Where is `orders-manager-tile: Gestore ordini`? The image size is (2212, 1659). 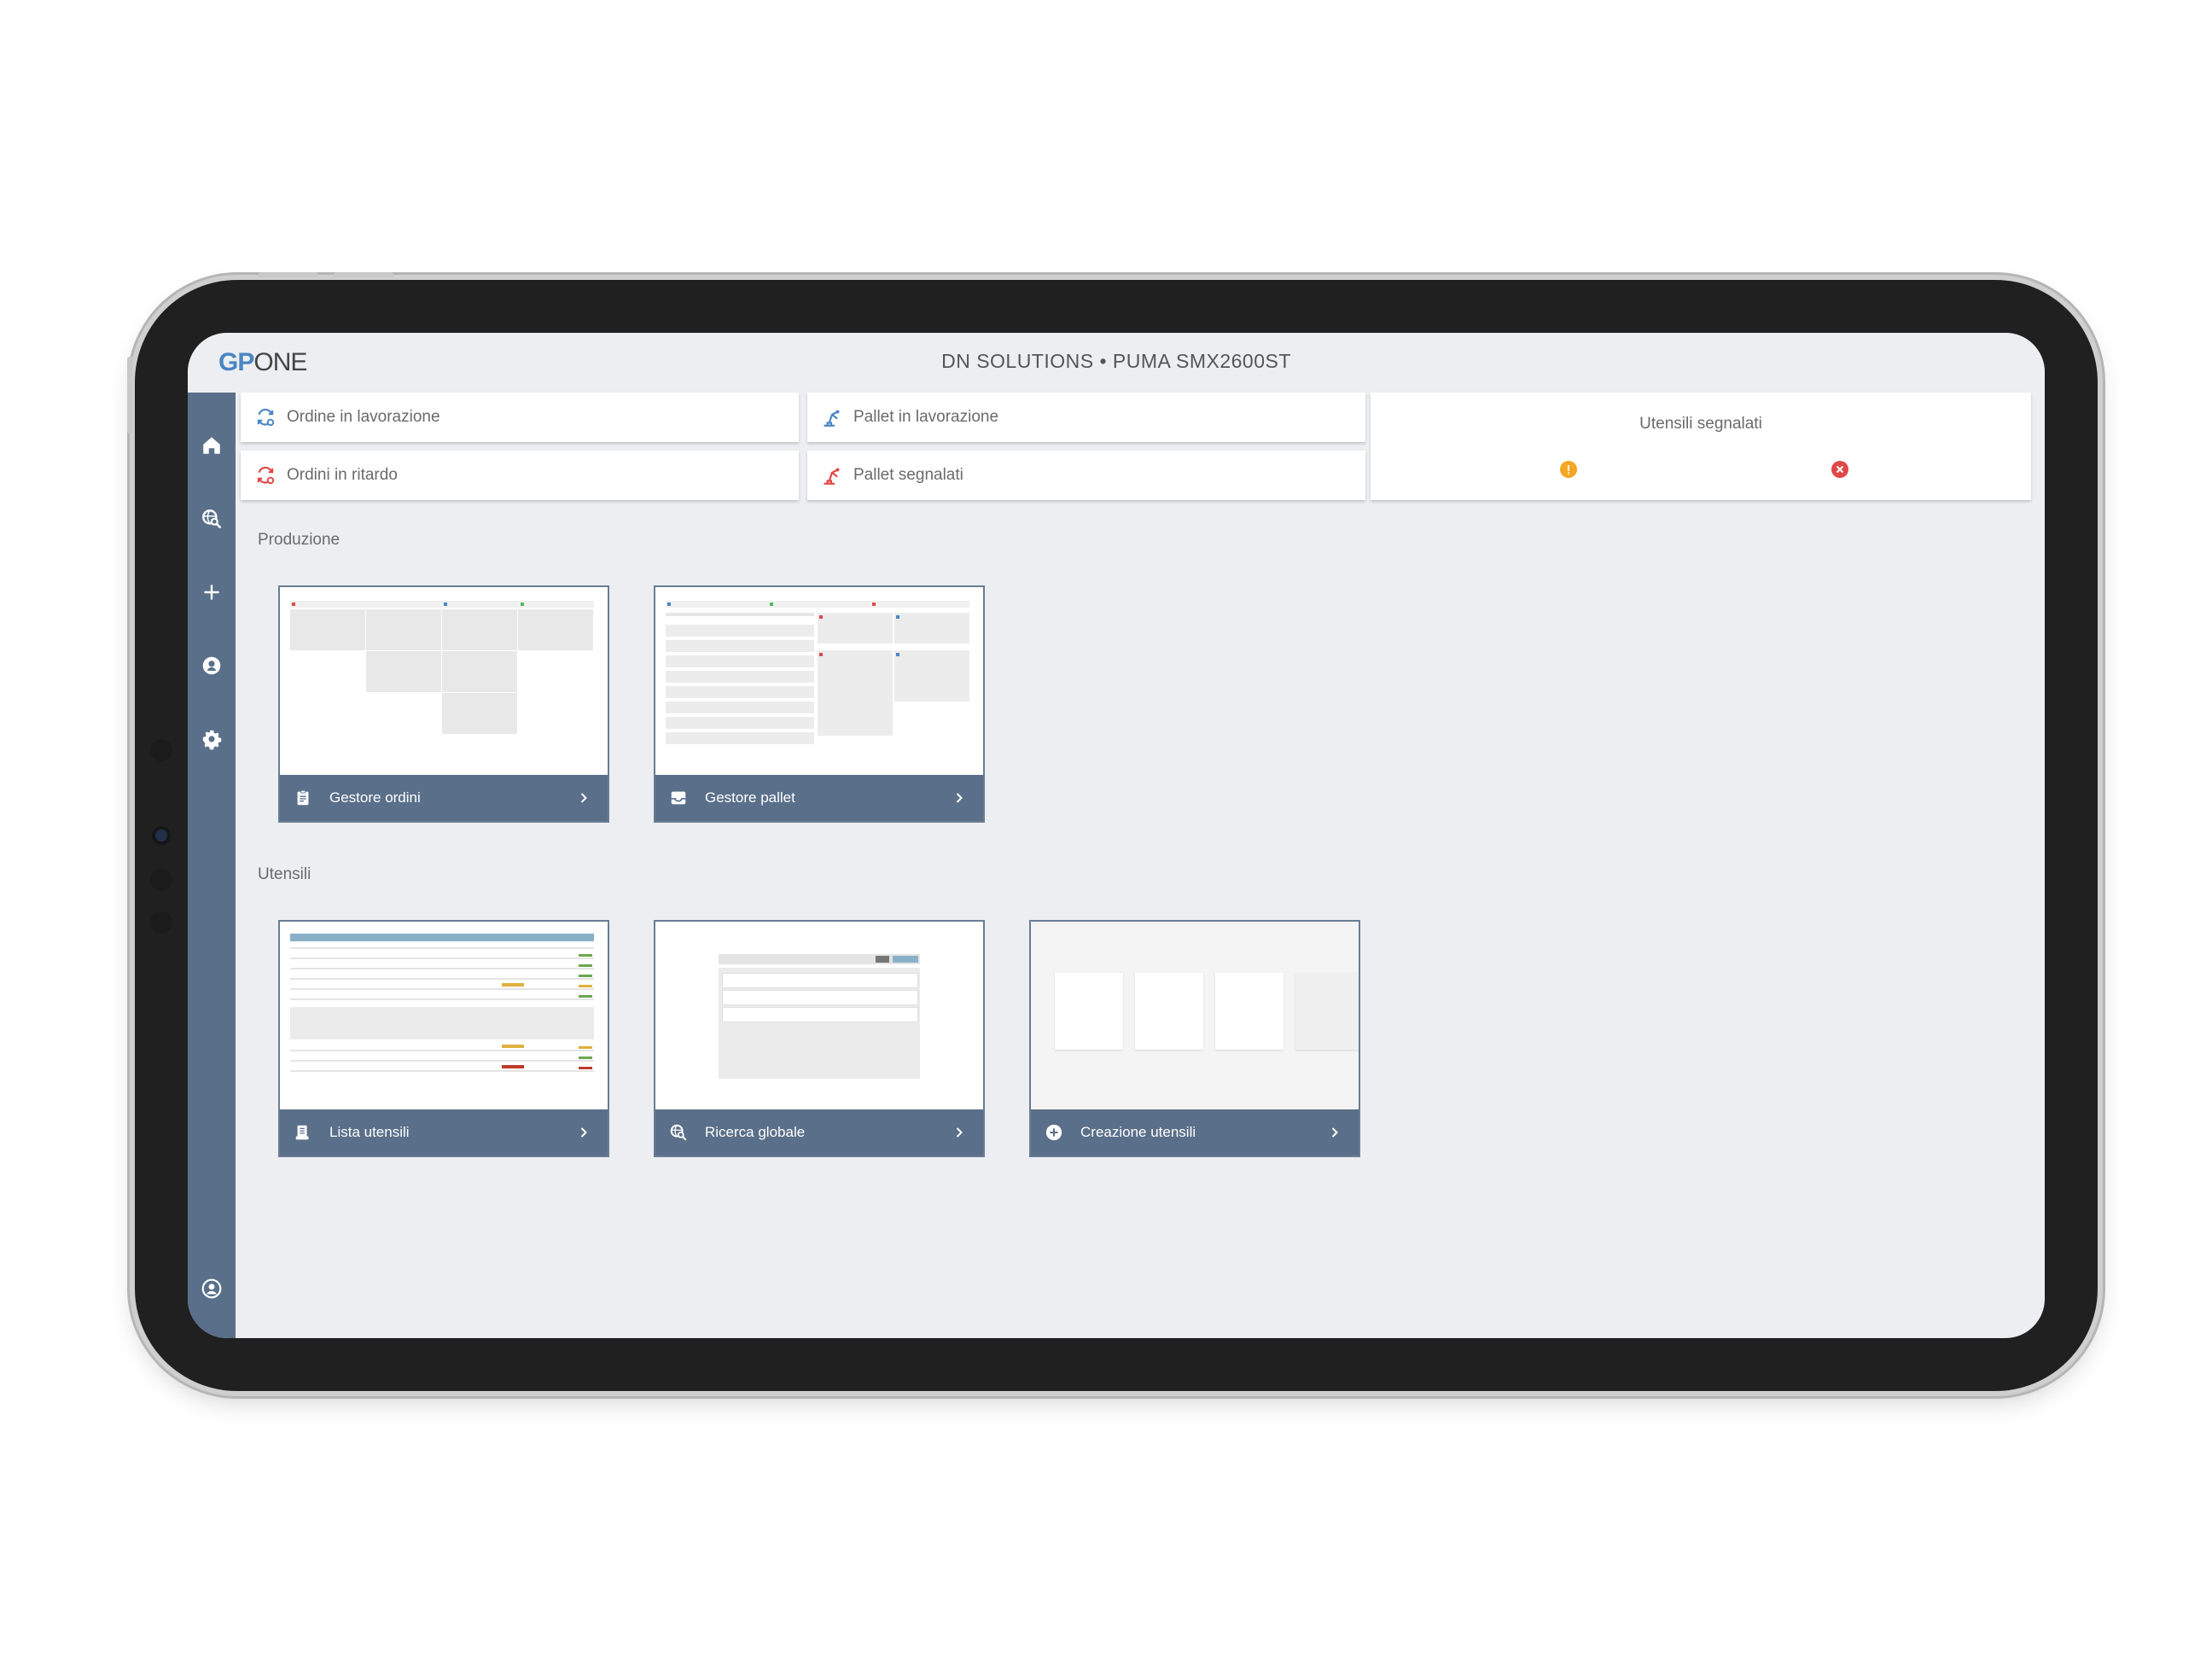
orders-manager-tile: Gestore ordini is located at coordinates (443, 704).